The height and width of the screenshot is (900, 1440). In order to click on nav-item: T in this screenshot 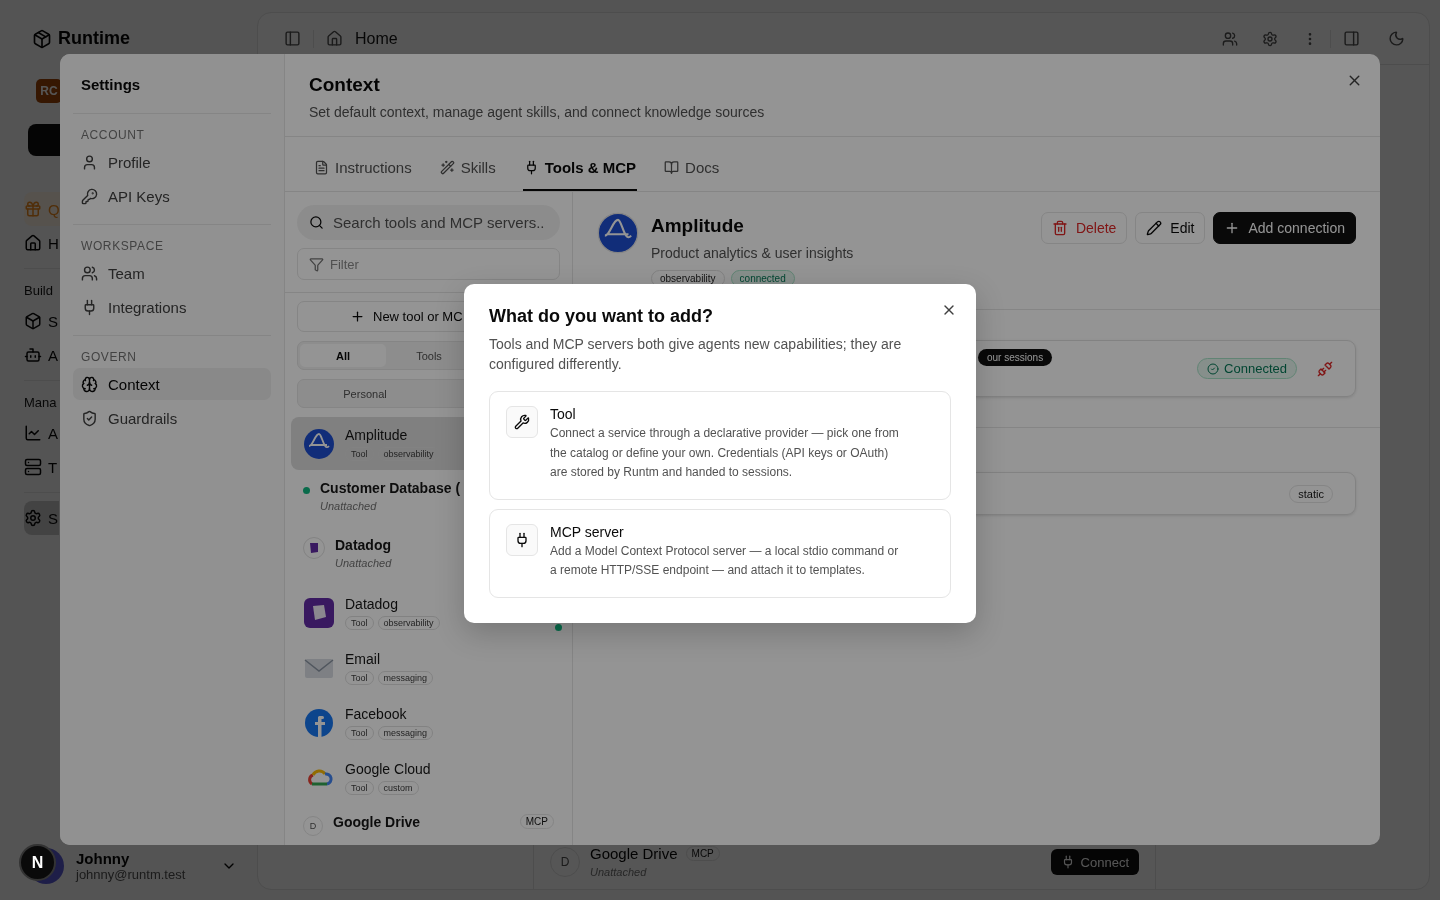, I will do `click(41, 467)`.